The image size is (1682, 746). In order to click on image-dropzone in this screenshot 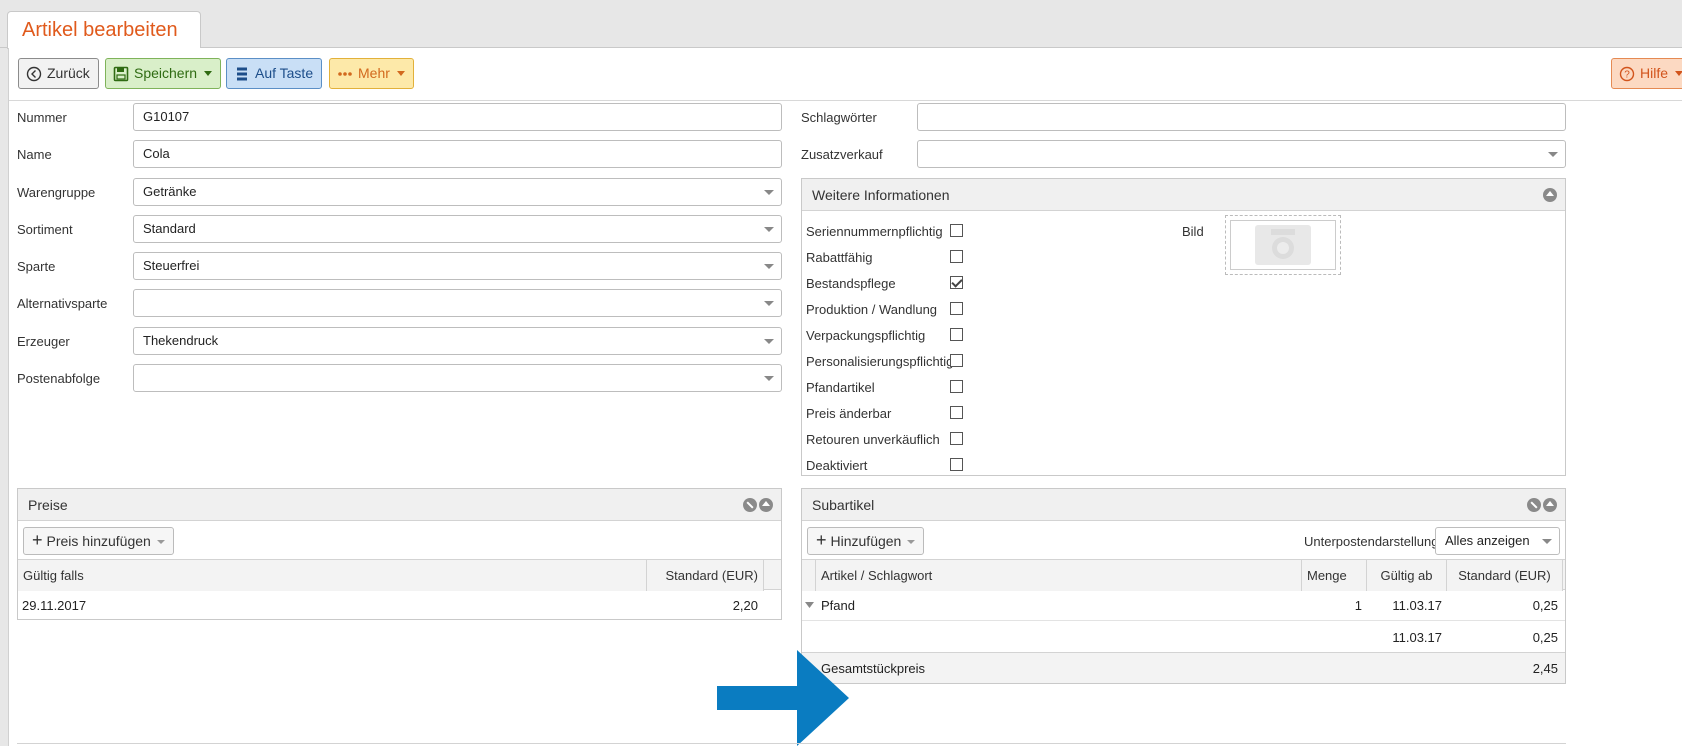, I will do `click(1283, 245)`.